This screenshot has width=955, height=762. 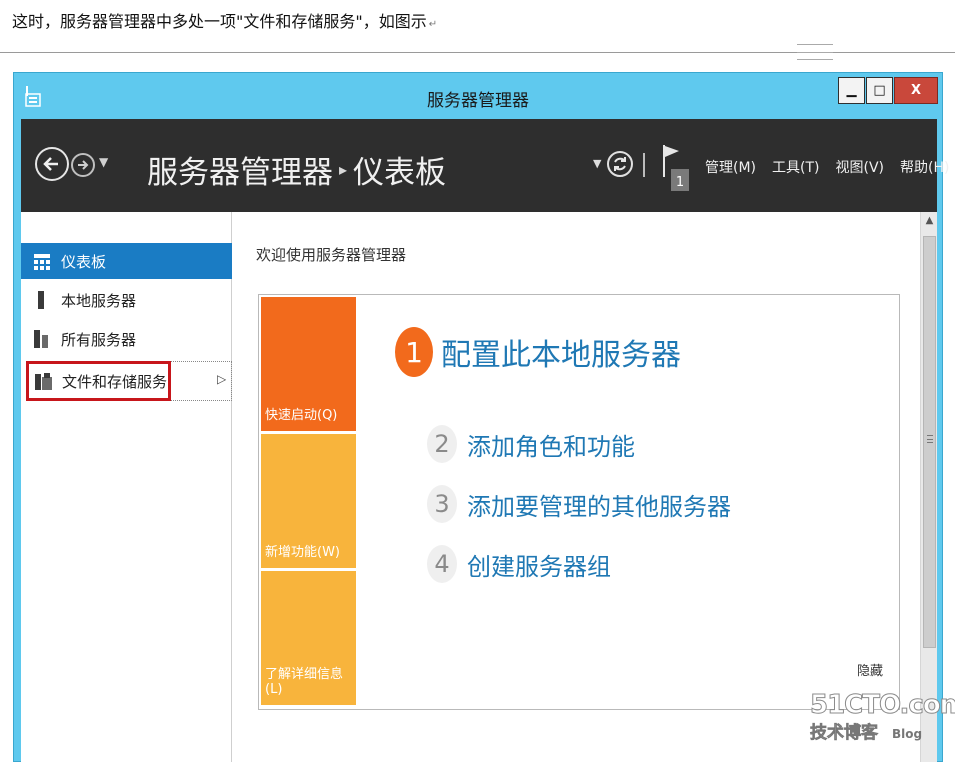 What do you see at coordinates (331, 255) in the screenshot?
I see `welcome-heading: 欢迎使用服务器管理器` at bounding box center [331, 255].